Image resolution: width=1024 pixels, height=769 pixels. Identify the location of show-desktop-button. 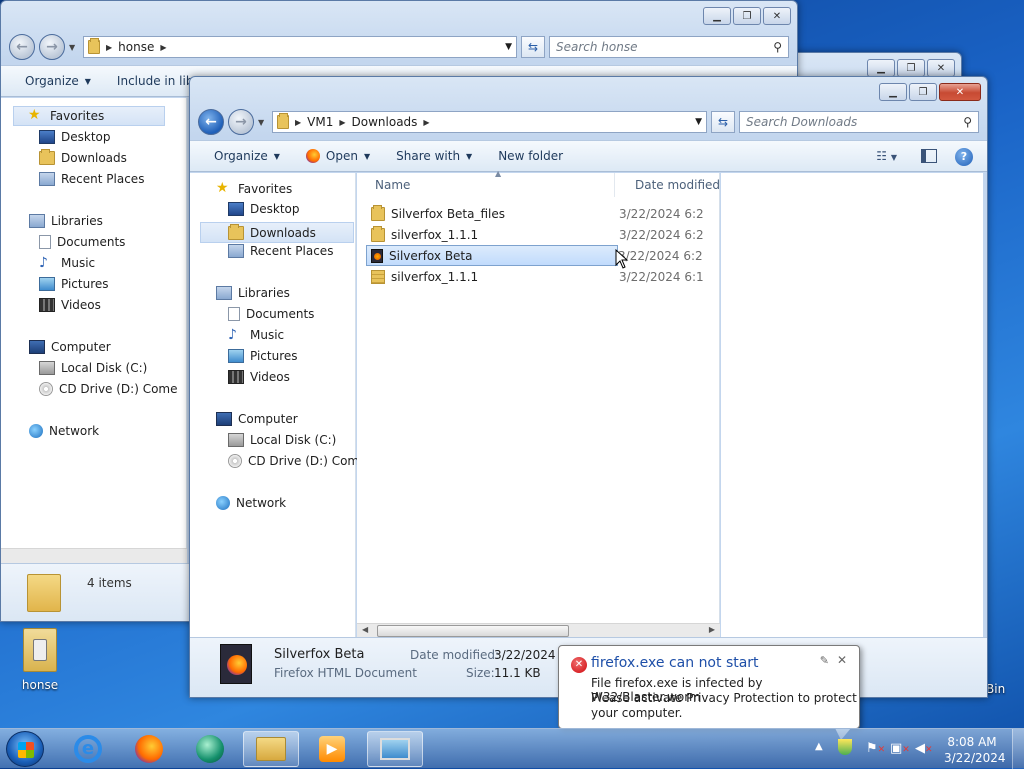
(1018, 749).